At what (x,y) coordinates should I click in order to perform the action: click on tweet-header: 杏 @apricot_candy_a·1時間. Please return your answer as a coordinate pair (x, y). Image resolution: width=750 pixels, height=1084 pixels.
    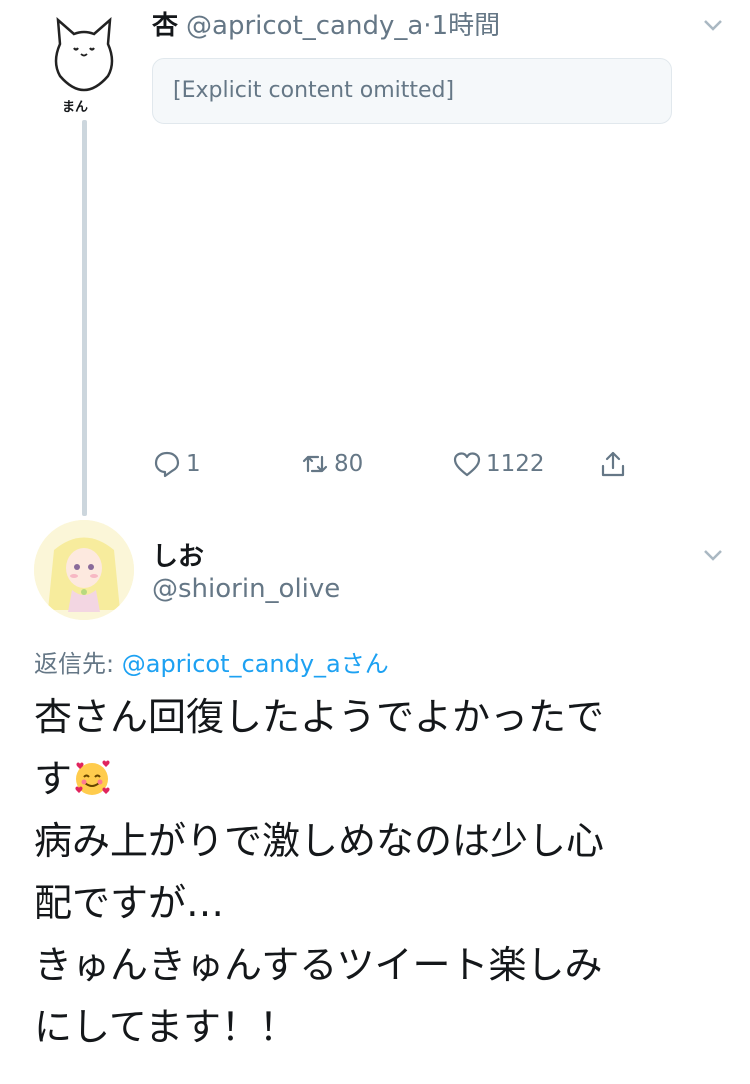
    Looking at the image, I should click on (437, 26).